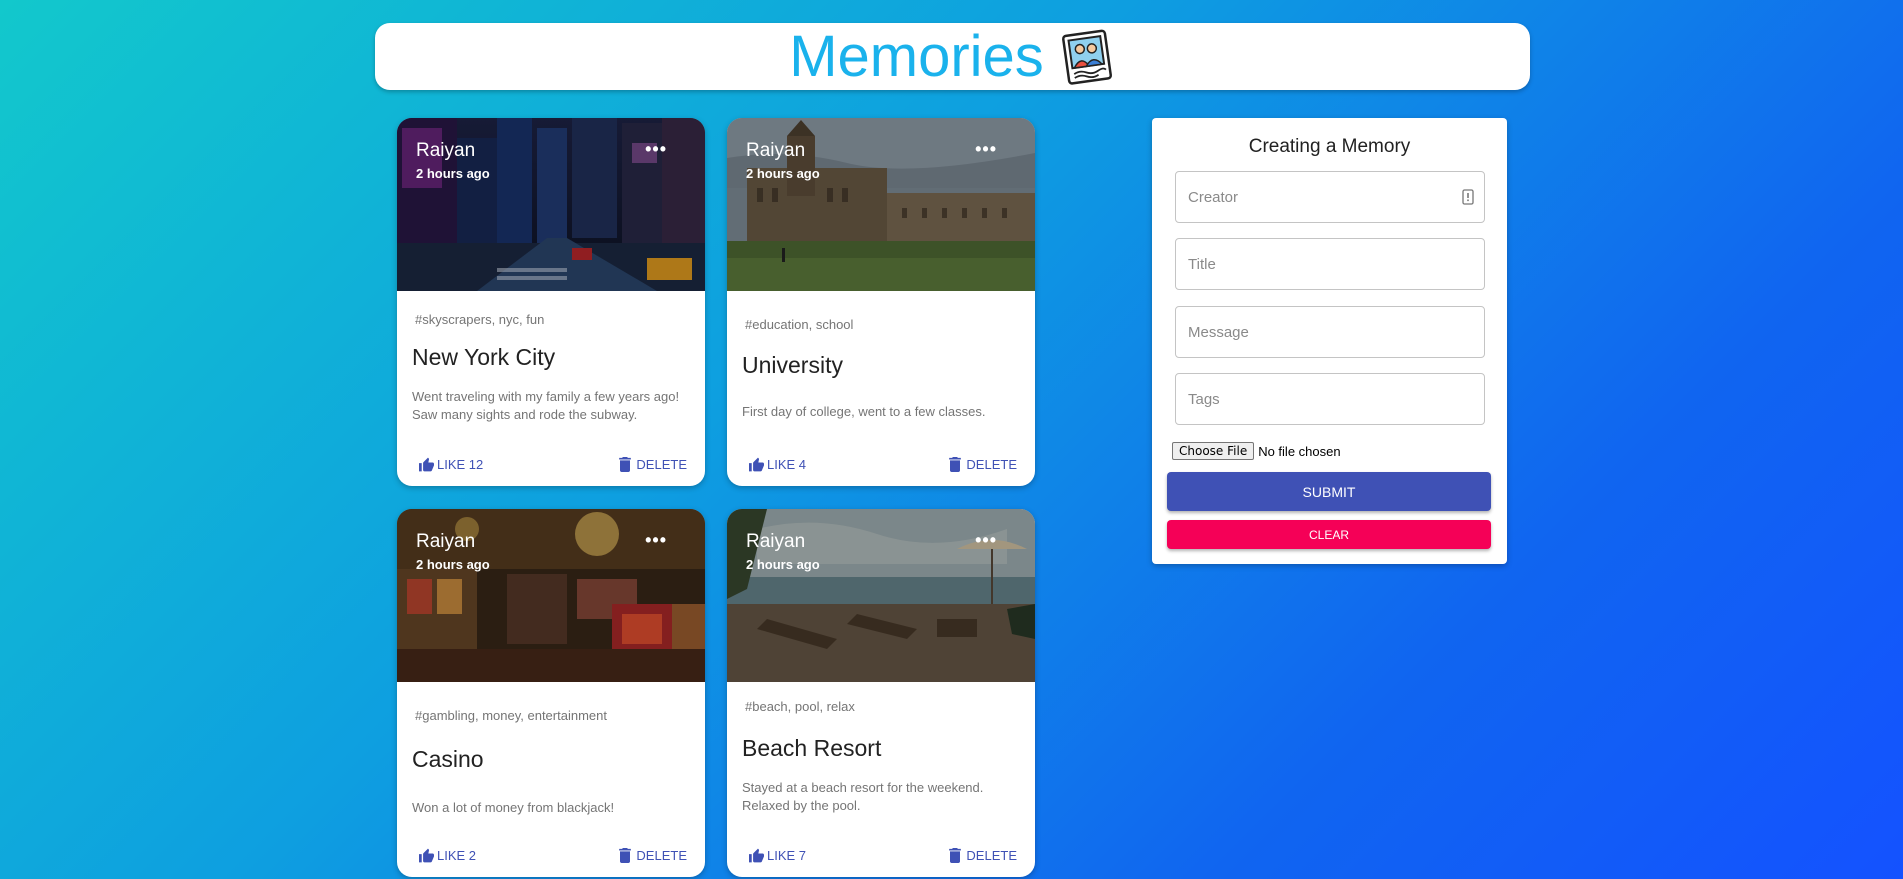  I want to click on post-title: Beach Resort, so click(812, 748).